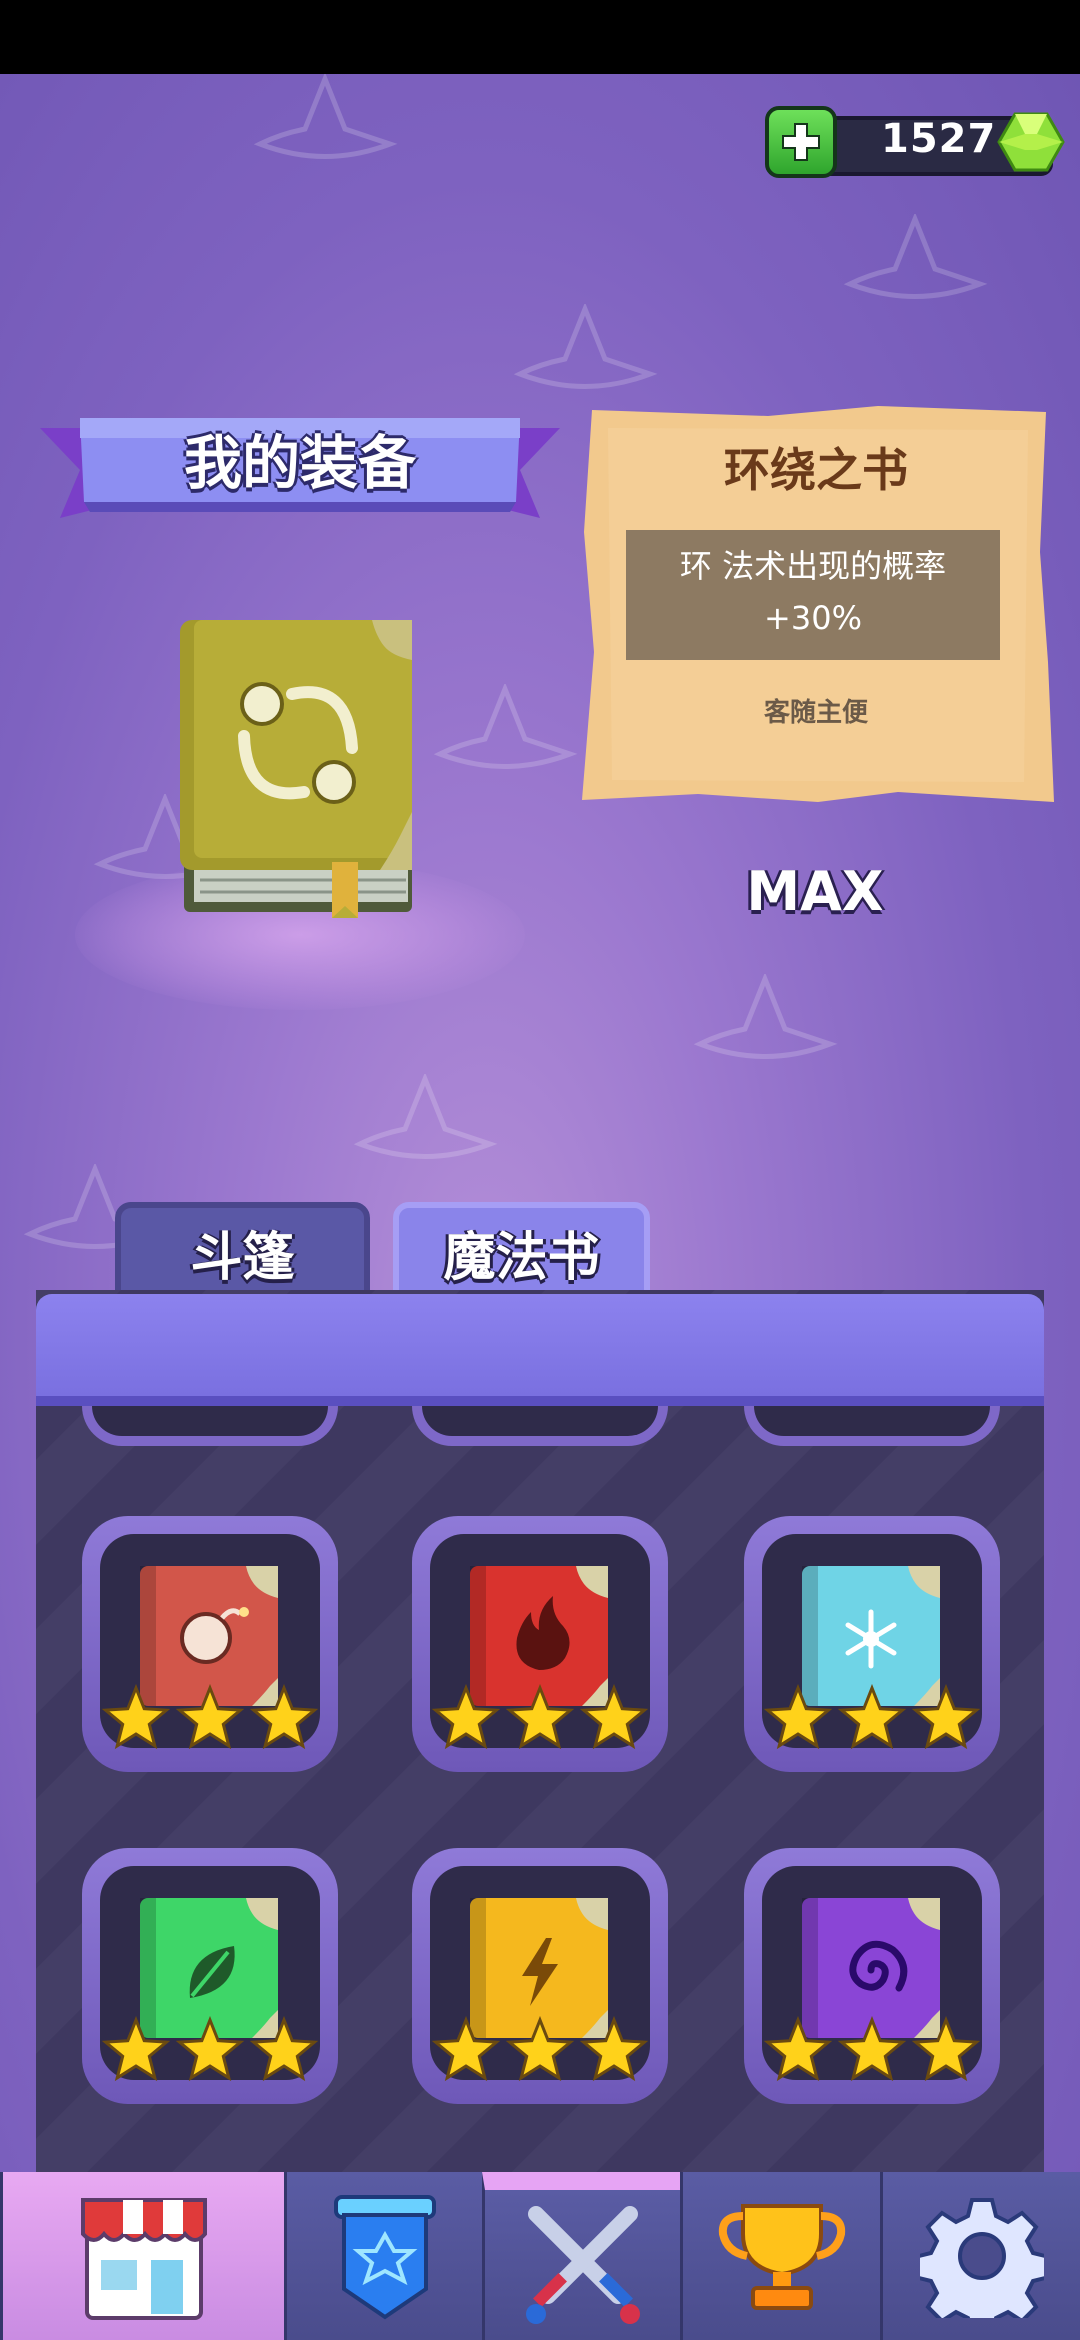 The image size is (1080, 2340). What do you see at coordinates (521, 1252) in the screenshot?
I see `tab-spellbook: 魔法书` at bounding box center [521, 1252].